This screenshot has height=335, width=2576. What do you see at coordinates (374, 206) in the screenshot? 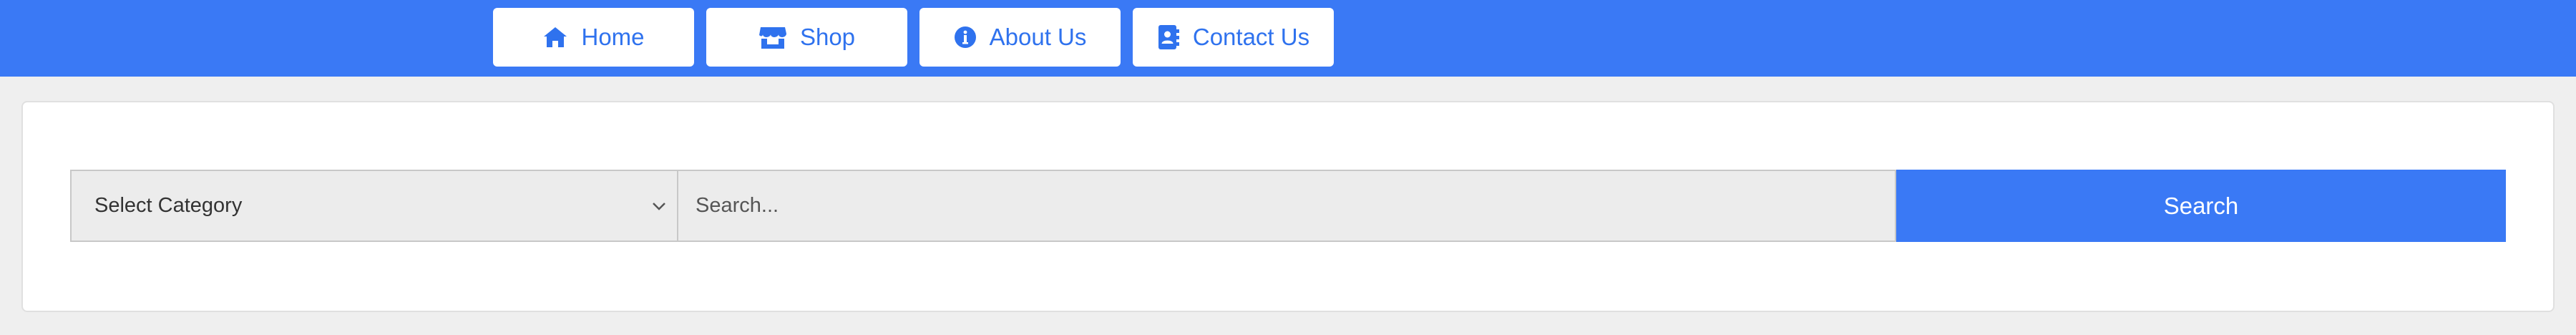
I see `category-select: Select Category` at bounding box center [374, 206].